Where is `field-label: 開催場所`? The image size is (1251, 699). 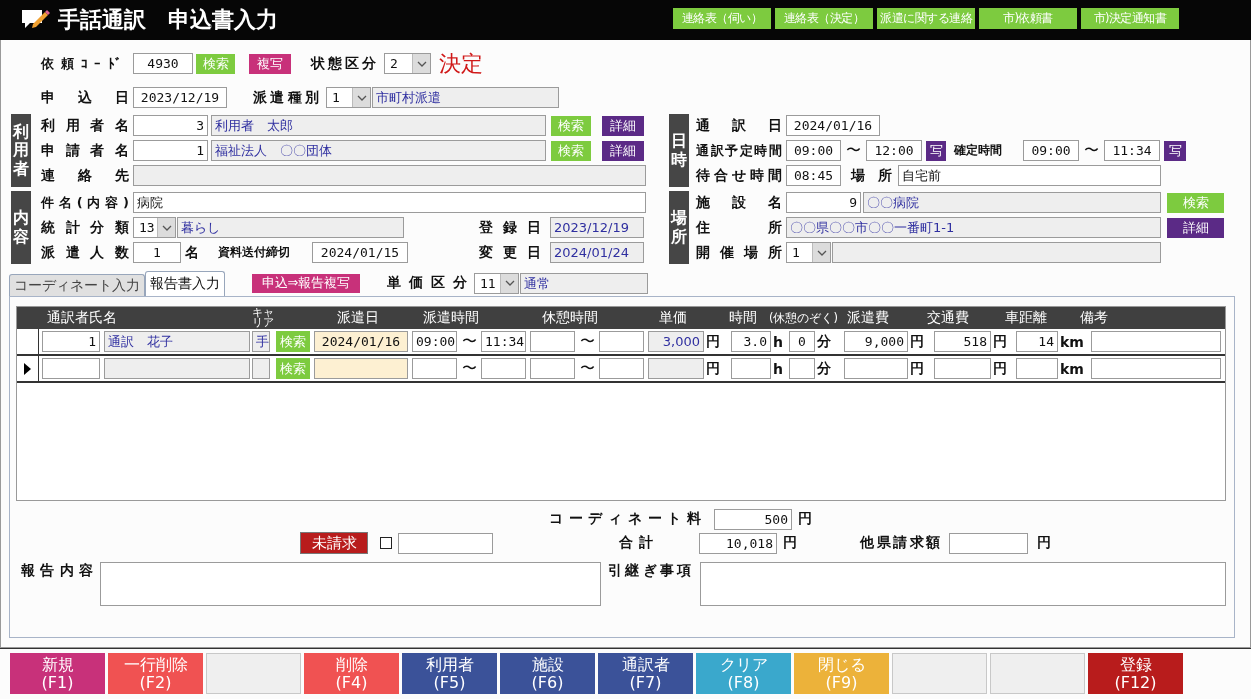 field-label: 開催場所 is located at coordinates (739, 252).